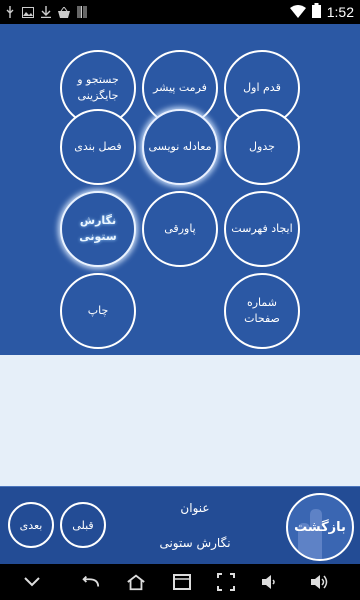 This screenshot has height=600, width=360. Describe the element at coordinates (180, 525) in the screenshot. I see `bottom-bar: بازگشت عنوان نگارش ستونی قبلی بعدی` at that location.